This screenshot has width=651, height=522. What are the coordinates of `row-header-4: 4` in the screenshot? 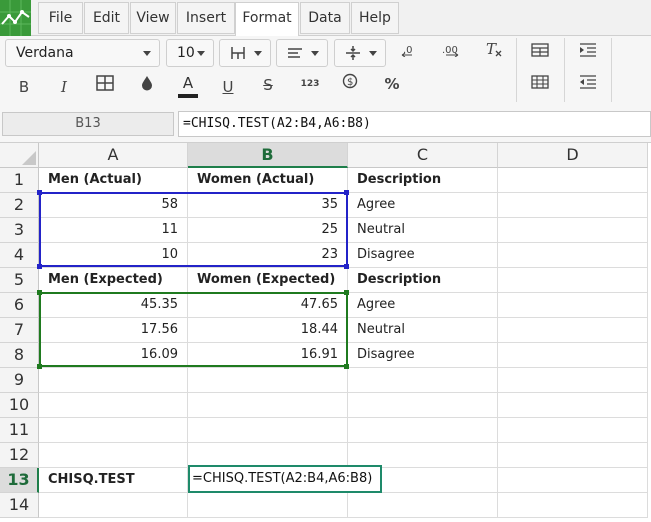 It's located at (19, 255).